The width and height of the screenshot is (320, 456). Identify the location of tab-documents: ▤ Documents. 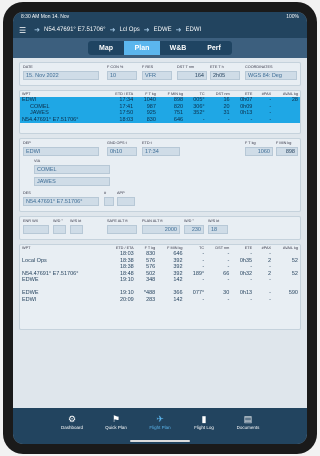
(248, 429).